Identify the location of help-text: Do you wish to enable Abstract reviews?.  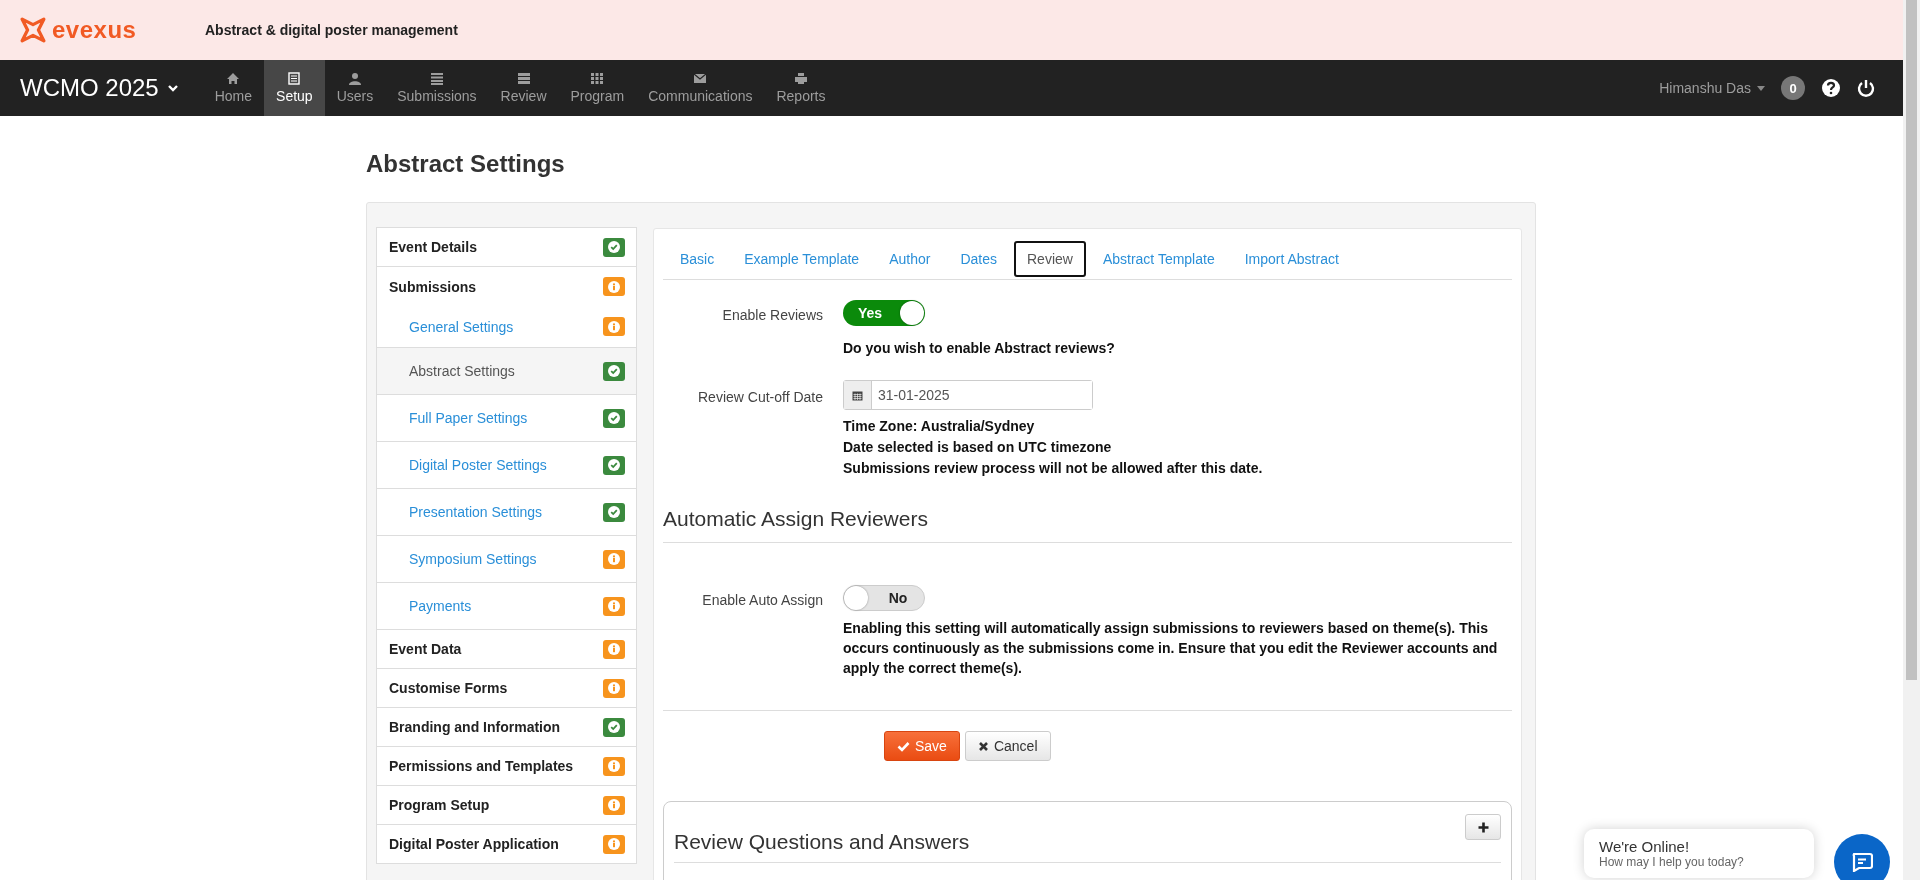
(979, 348).